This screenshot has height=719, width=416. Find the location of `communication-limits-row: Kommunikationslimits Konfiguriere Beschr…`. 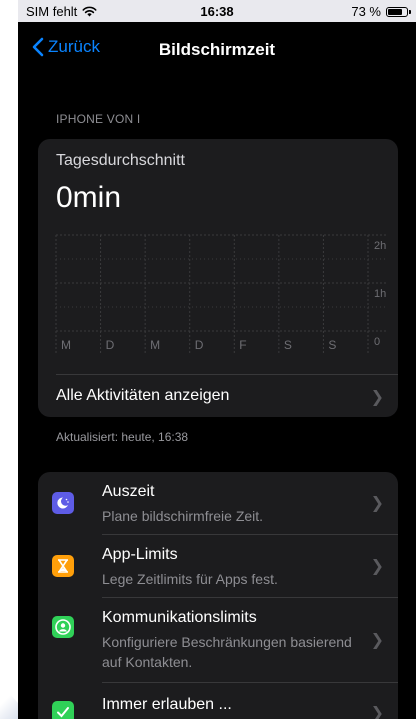

communication-limits-row: Kommunikationslimits Konfiguriere Beschr… is located at coordinates (218, 640).